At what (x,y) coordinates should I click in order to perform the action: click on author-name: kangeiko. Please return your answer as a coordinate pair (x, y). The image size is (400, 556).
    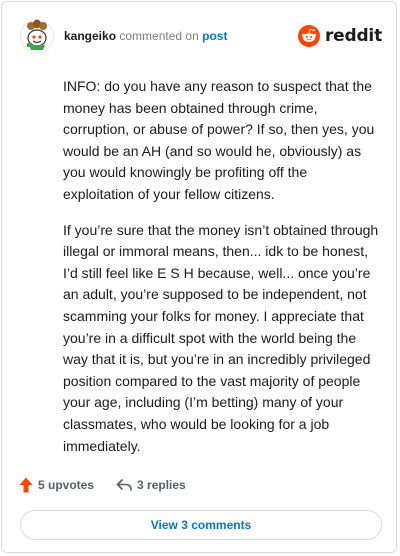
    Looking at the image, I should click on (90, 36).